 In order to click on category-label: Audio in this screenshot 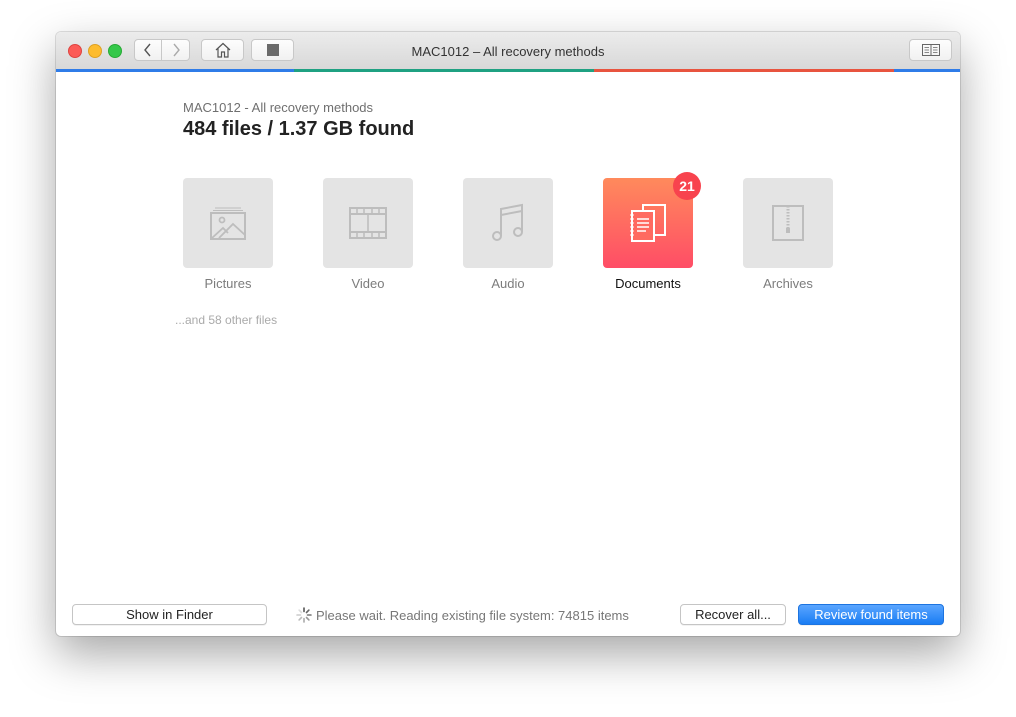, I will do `click(508, 283)`.